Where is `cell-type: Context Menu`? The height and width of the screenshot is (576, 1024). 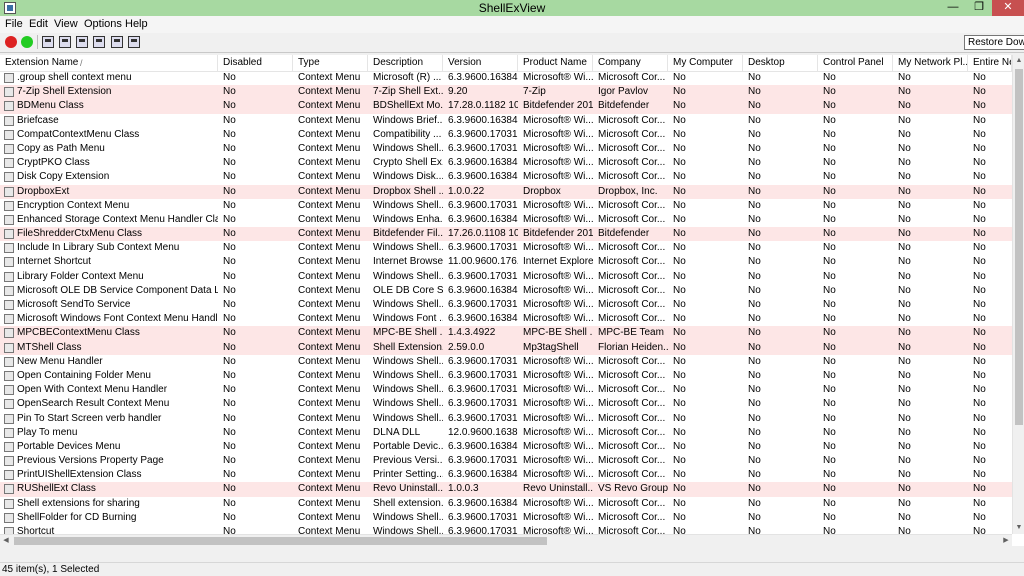
cell-type: Context Menu is located at coordinates (329, 432).